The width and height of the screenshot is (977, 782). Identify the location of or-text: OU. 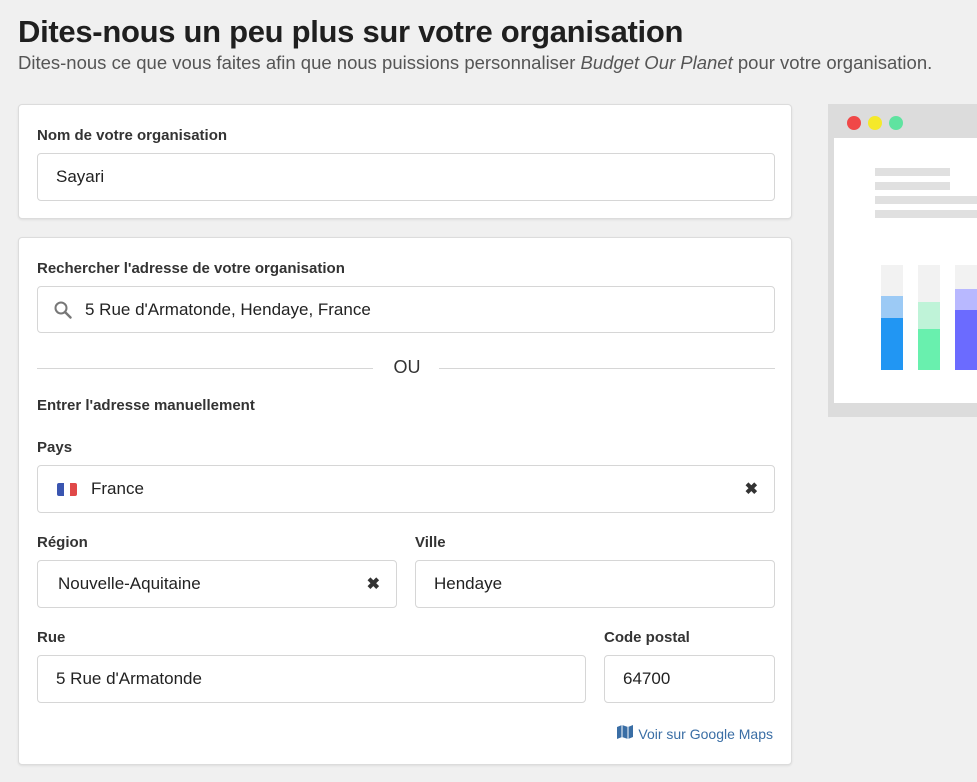
(407, 367).